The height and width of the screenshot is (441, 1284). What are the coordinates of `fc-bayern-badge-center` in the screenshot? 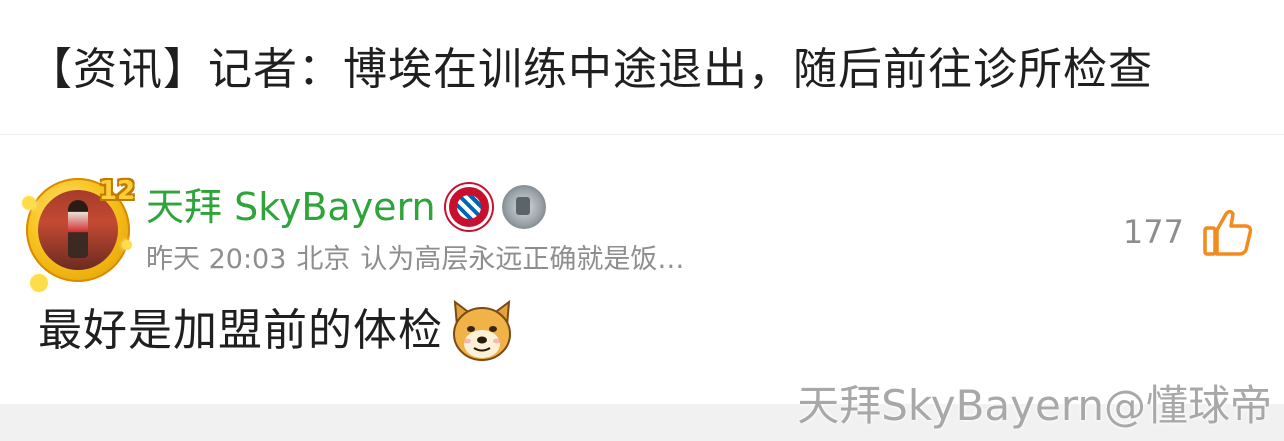 It's located at (468, 207).